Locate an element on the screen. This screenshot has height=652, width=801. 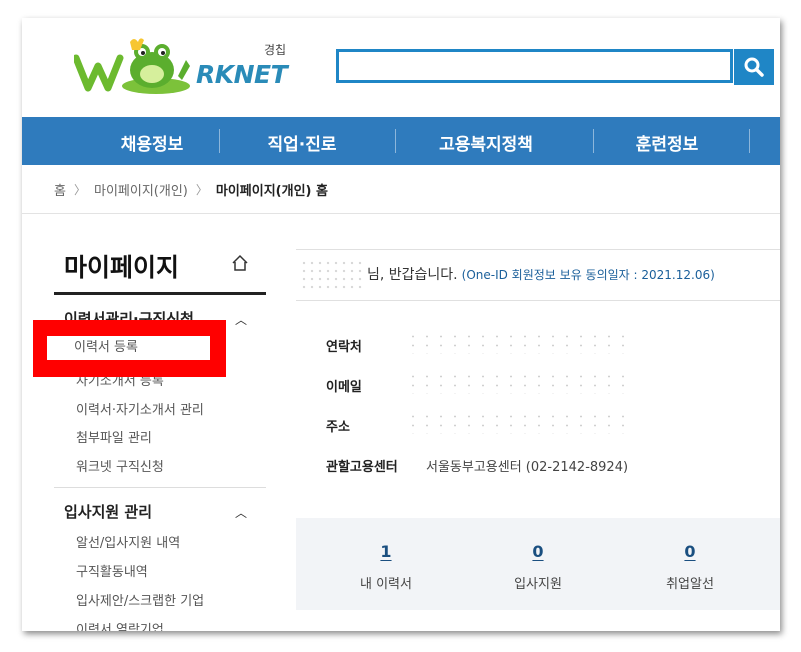
stat-resume-count: 1 is located at coordinates (385, 551).